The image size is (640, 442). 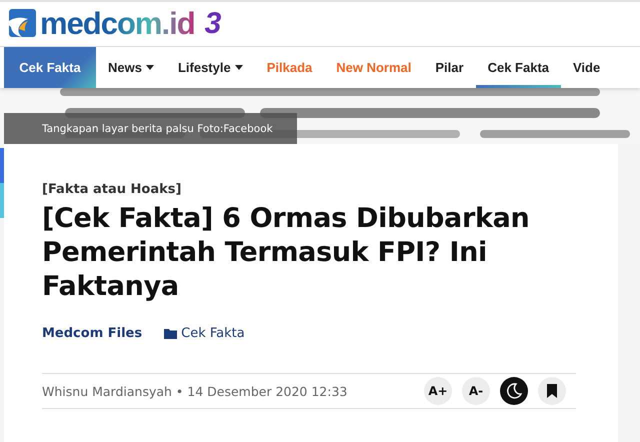 What do you see at coordinates (213, 24) in the screenshot?
I see `anniversary-logo: 3` at bounding box center [213, 24].